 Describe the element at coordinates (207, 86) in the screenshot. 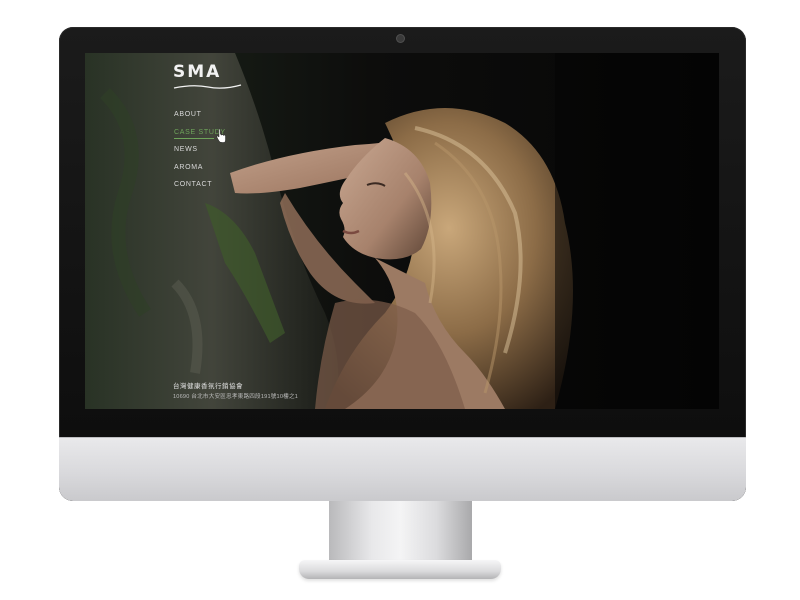

I see `logo-swoosh-icon` at that location.